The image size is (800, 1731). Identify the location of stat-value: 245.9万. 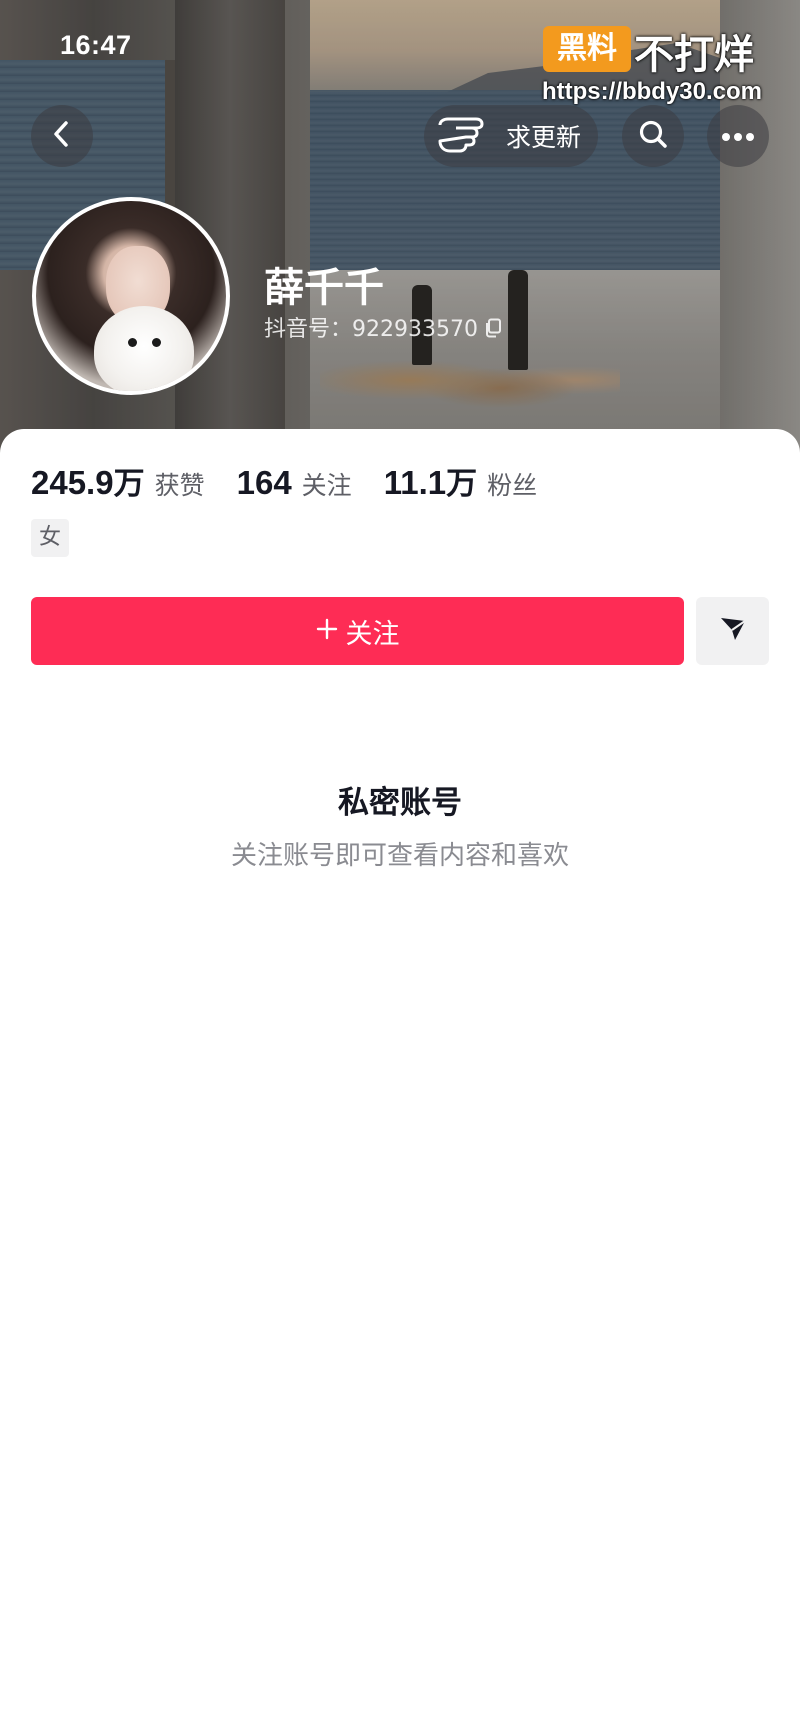
(88, 480).